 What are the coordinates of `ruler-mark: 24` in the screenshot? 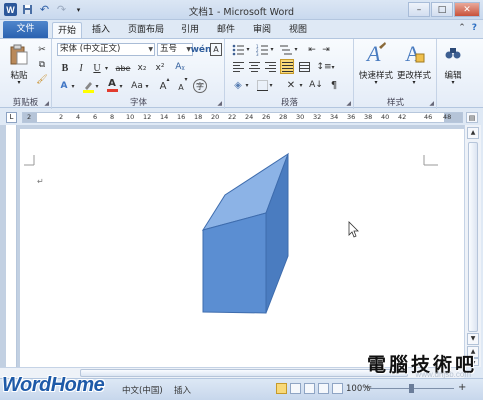 It's located at (249, 117).